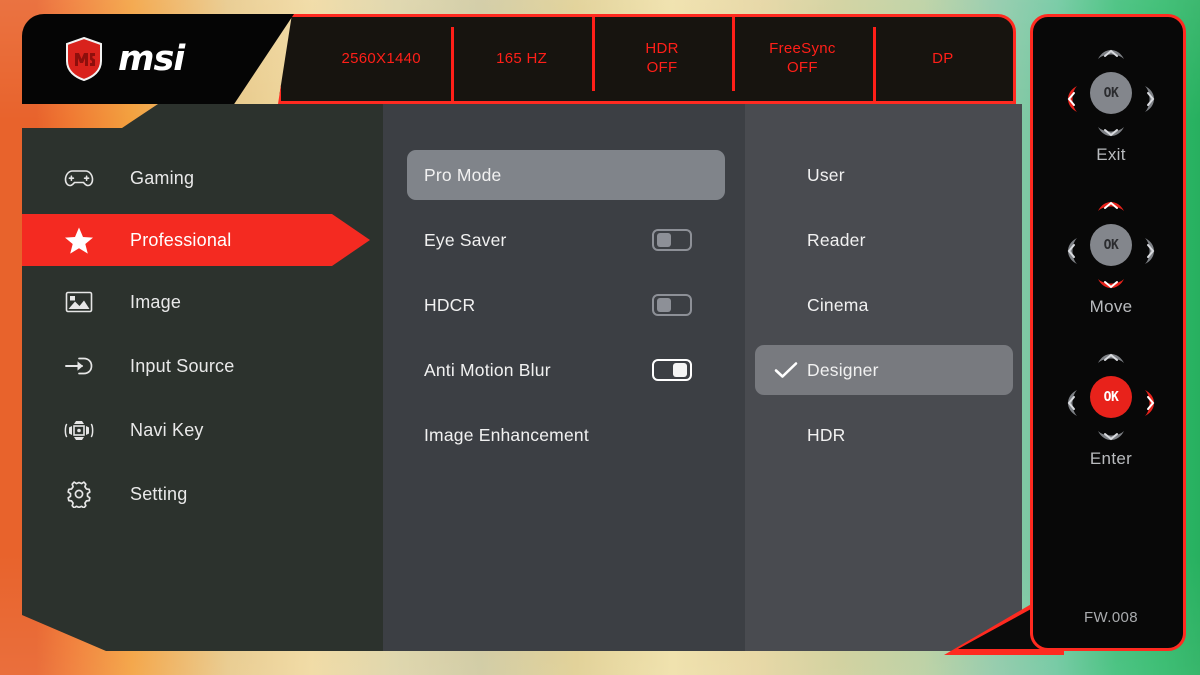 This screenshot has height=675, width=1200. Describe the element at coordinates (167, 429) in the screenshot. I see `sidebar-item-label: Navi Key` at that location.